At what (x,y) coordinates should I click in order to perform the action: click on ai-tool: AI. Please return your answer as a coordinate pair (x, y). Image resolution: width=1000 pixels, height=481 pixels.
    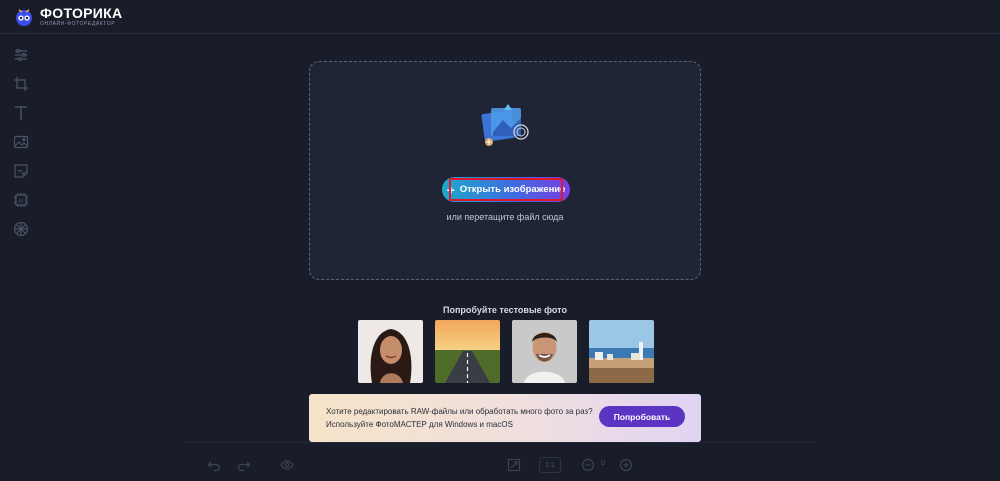
    Looking at the image, I should click on (21, 200).